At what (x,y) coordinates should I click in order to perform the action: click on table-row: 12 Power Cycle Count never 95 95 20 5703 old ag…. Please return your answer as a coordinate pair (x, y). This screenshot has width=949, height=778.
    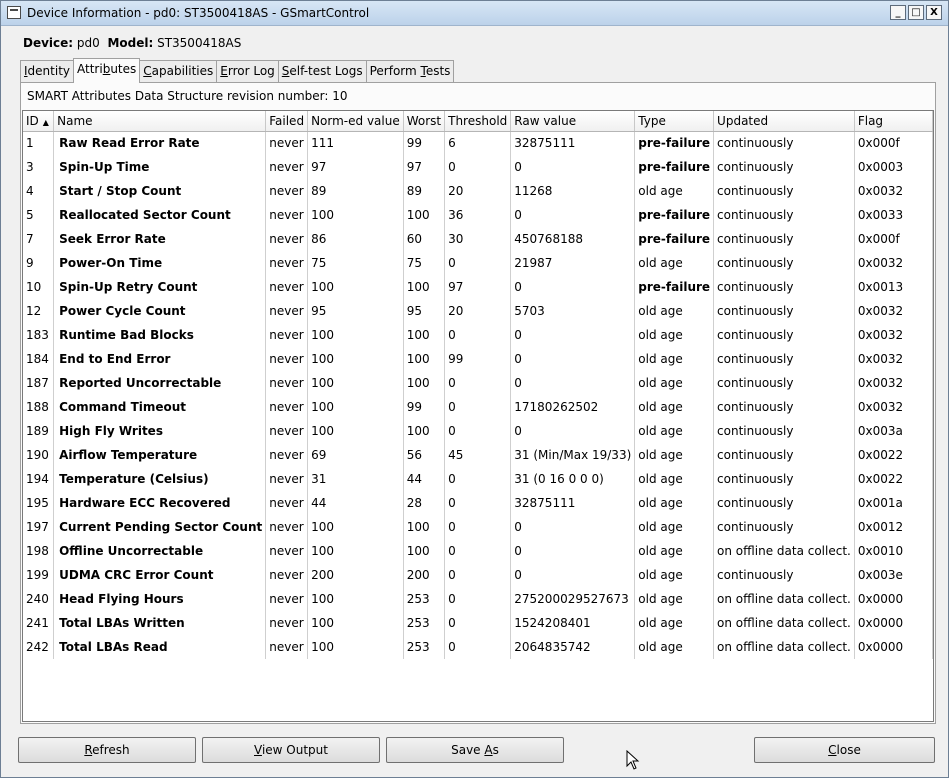
    Looking at the image, I should click on (478, 311).